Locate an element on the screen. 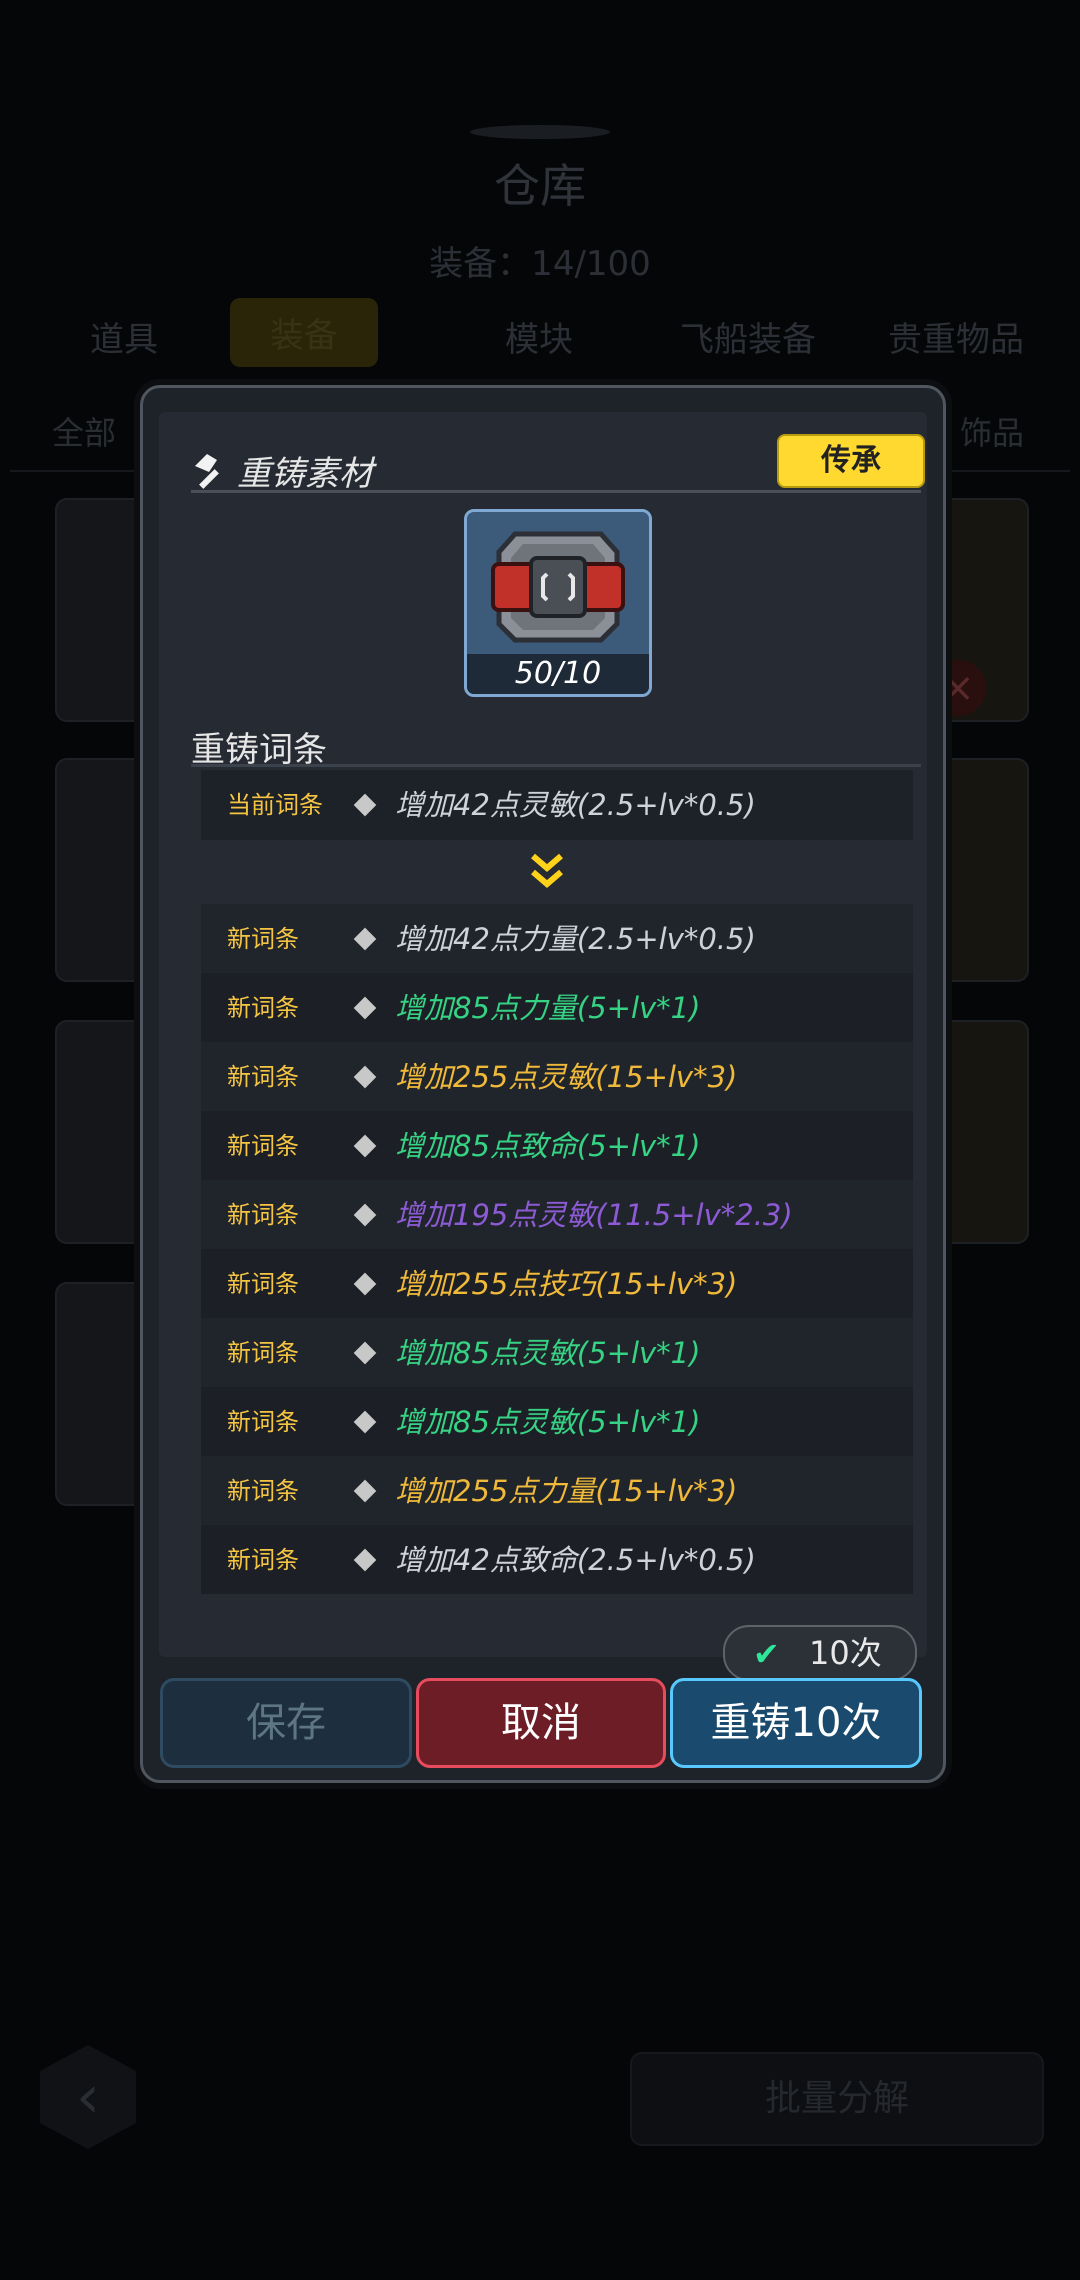 This screenshot has height=2280, width=1080. new-entry-text: 增加42点致命(2.5+lv*0.5) is located at coordinates (575, 1560).